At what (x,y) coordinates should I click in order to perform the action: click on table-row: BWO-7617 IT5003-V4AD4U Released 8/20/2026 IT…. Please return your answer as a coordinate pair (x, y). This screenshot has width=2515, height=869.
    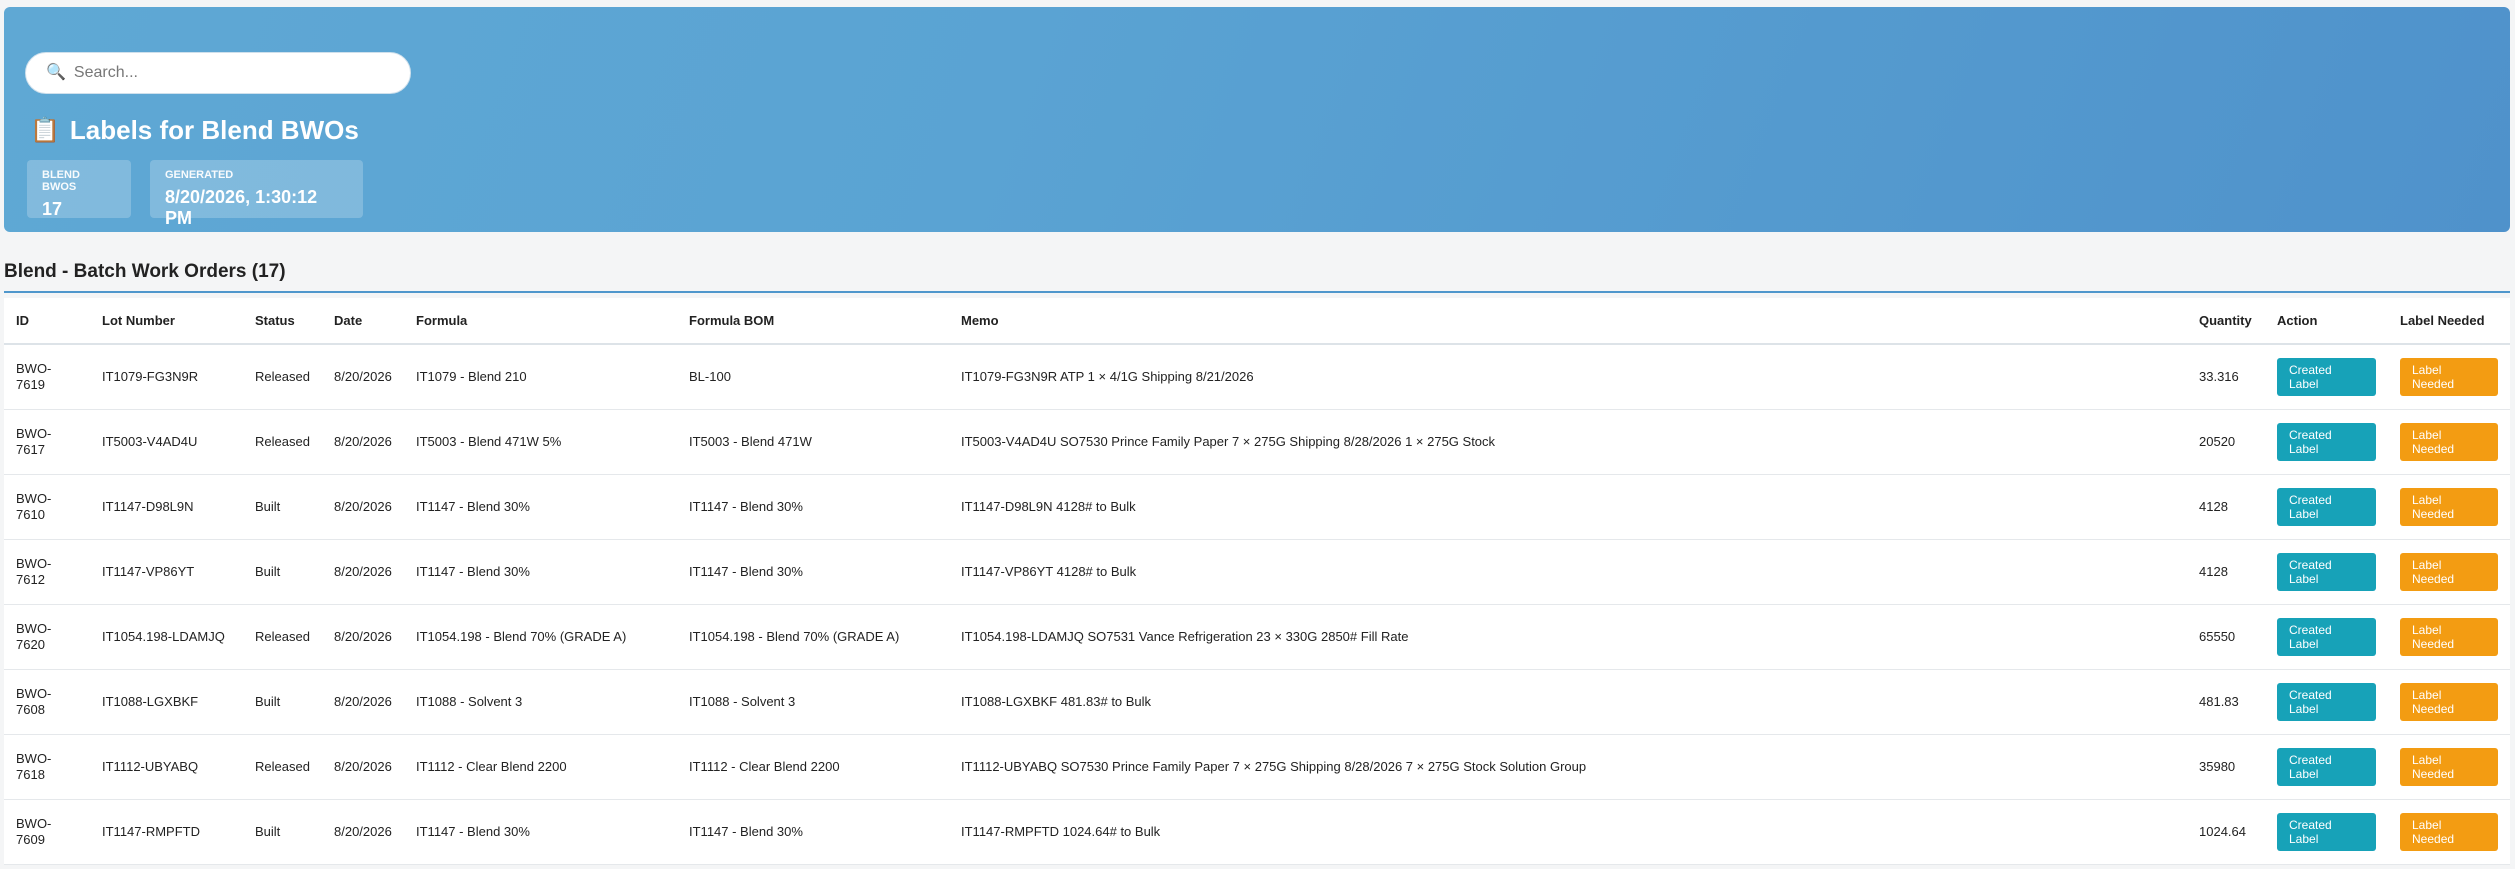
    Looking at the image, I should click on (1257, 442).